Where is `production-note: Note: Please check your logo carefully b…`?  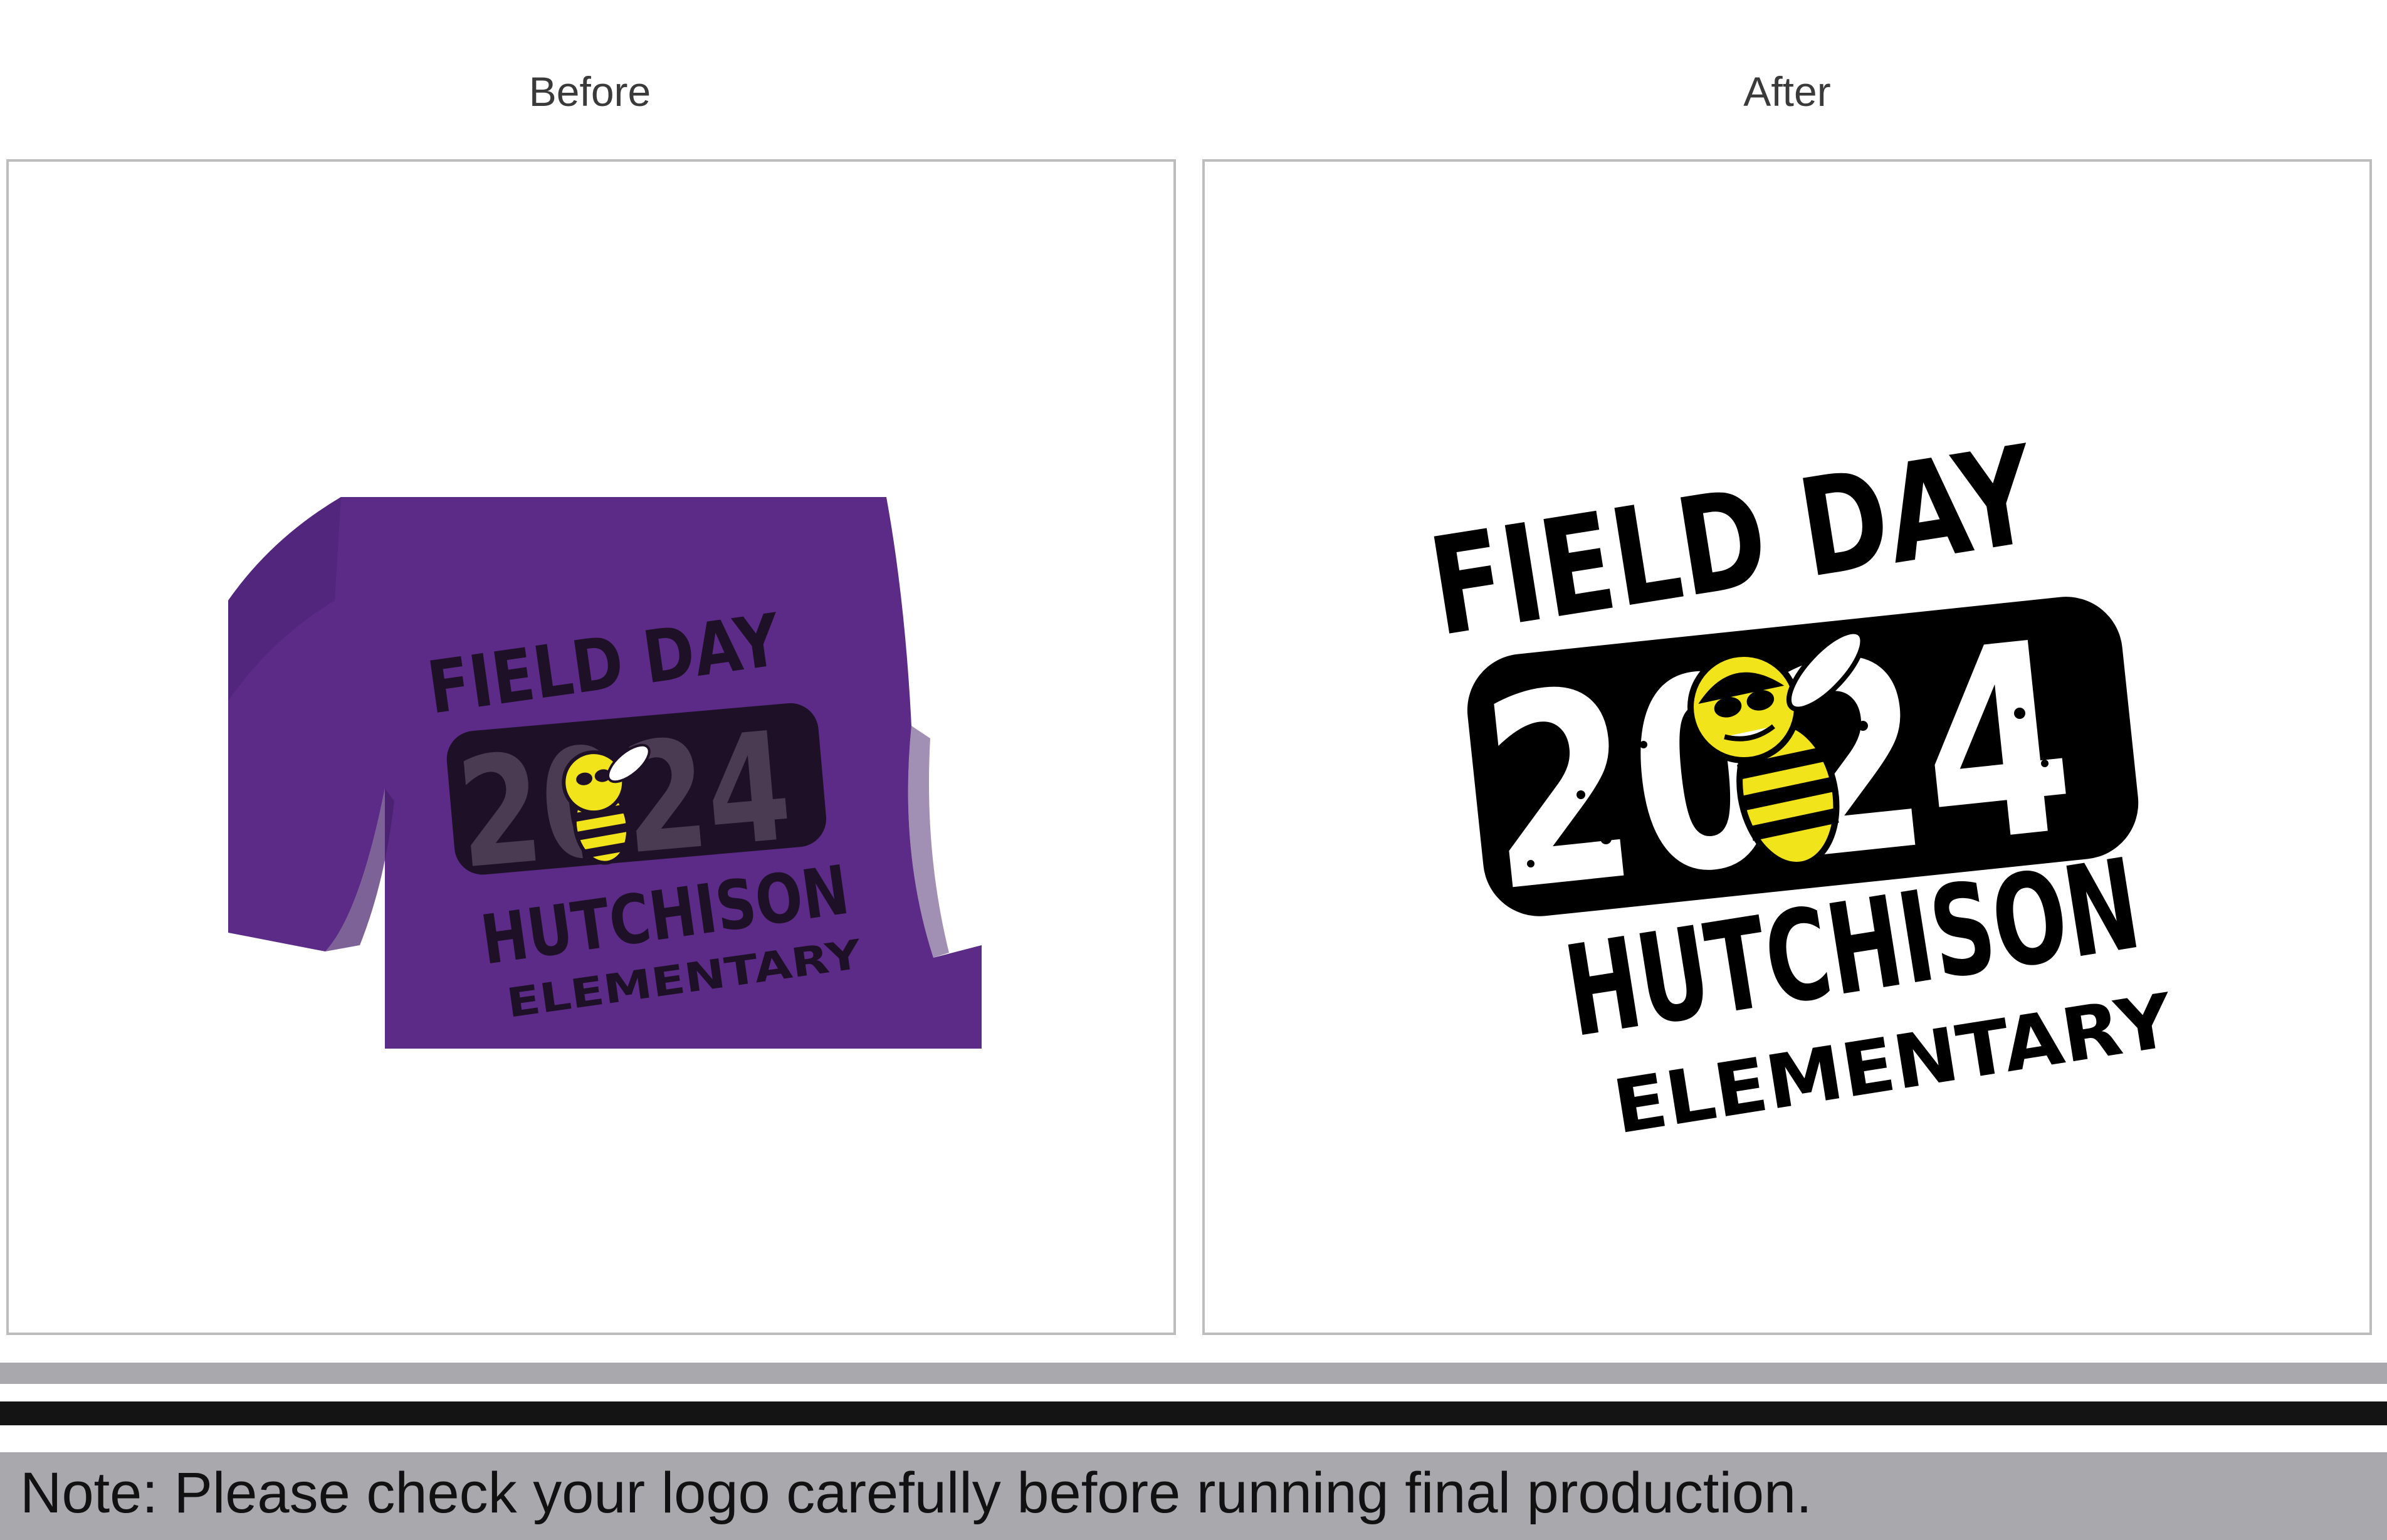
production-note: Note: Please check your logo carefully b… is located at coordinates (916, 1493).